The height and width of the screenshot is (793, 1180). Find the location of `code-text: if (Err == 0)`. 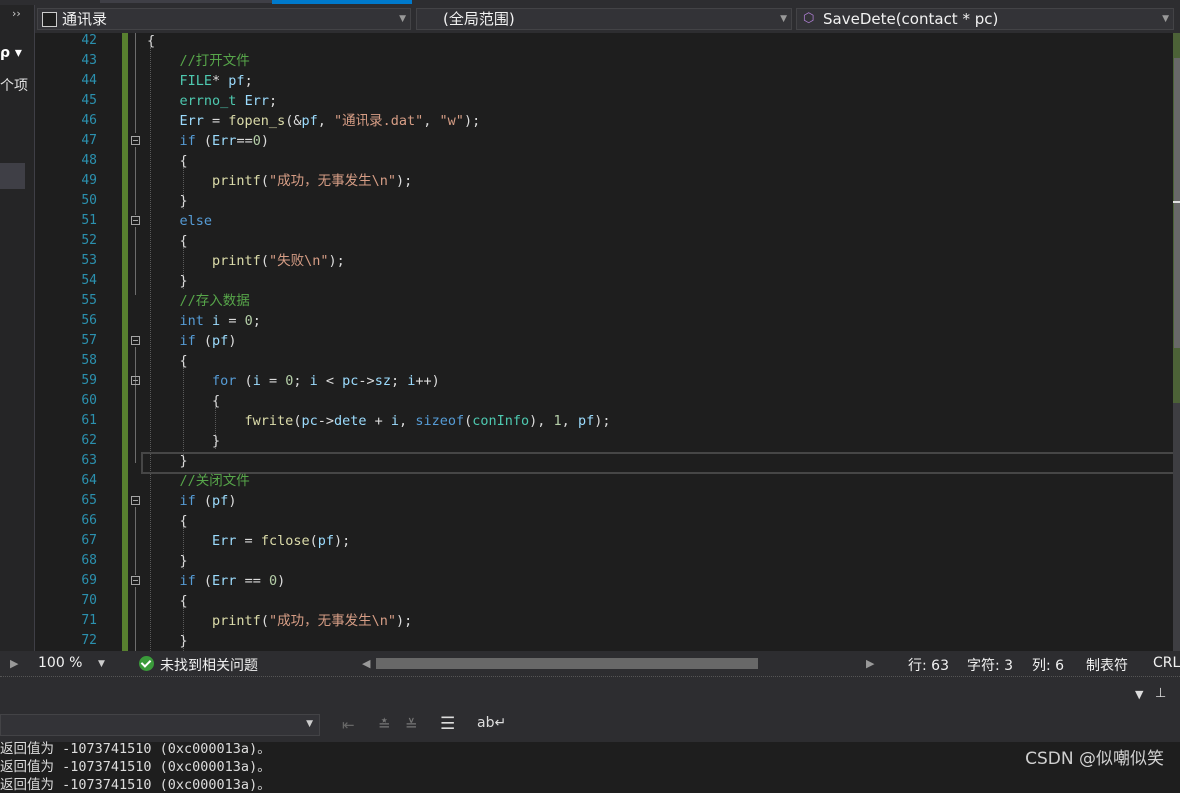

code-text: if (Err == 0) is located at coordinates (216, 581).